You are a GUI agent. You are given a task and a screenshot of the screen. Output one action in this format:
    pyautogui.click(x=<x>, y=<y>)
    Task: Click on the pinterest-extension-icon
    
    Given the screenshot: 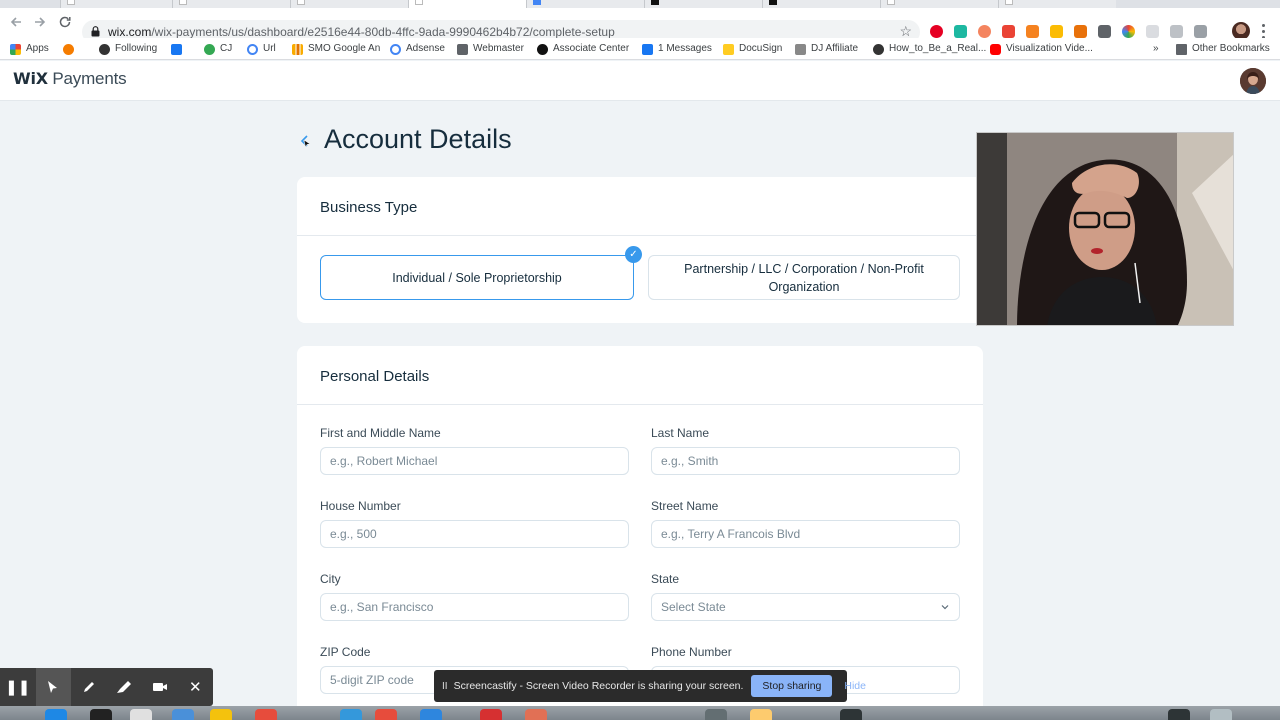 What is the action you would take?
    pyautogui.click(x=936, y=31)
    